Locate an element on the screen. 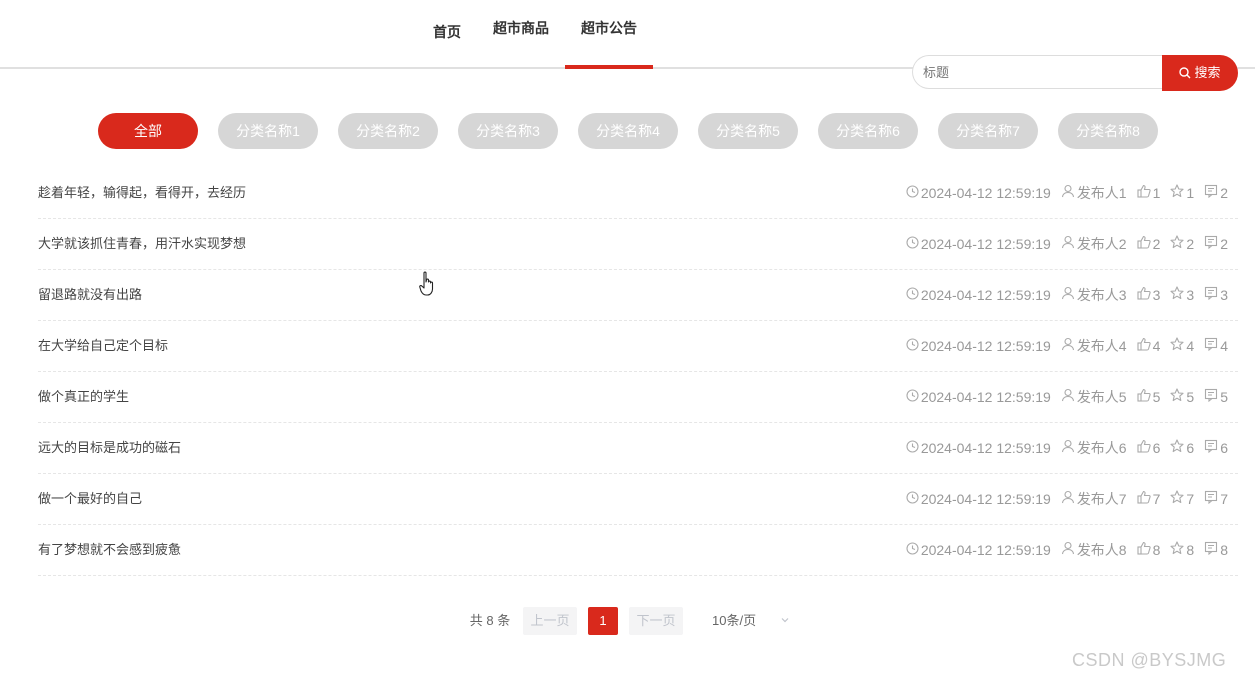 The width and height of the screenshot is (1255, 684). author: 发布人7 is located at coordinates (1094, 499).